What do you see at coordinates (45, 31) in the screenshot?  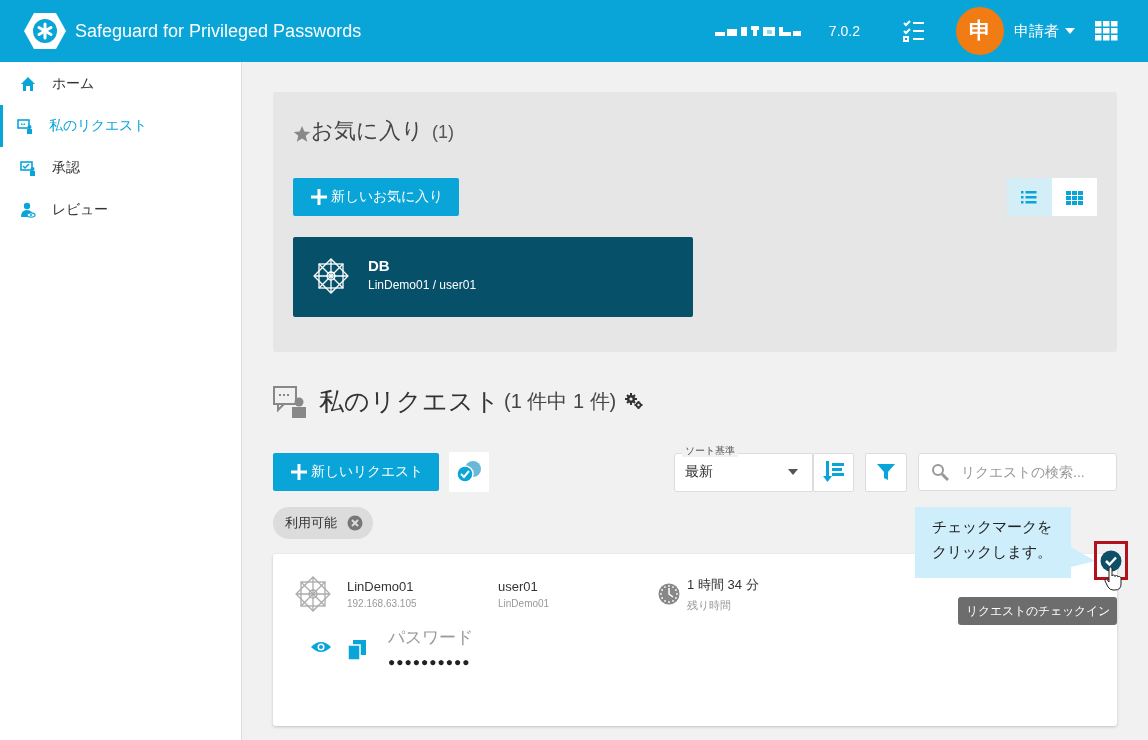 I see `logo-icon` at bounding box center [45, 31].